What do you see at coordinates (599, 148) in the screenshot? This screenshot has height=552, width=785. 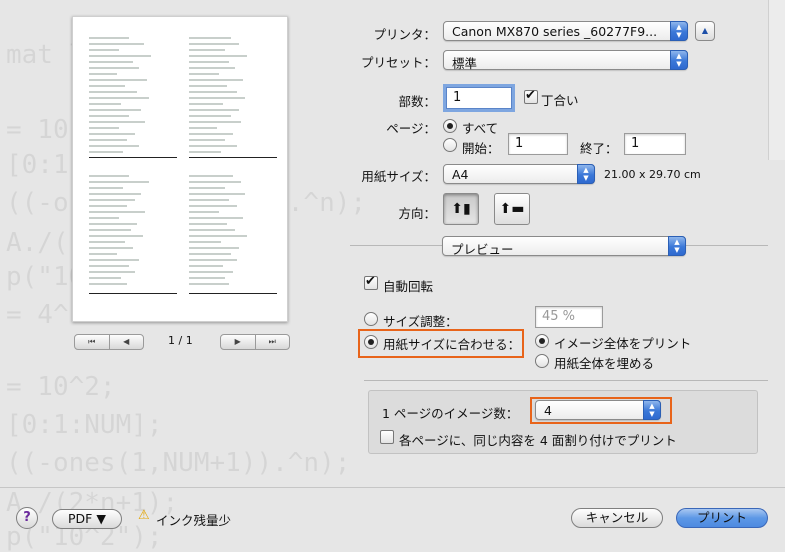 I see `pages-to-label: 終了：` at bounding box center [599, 148].